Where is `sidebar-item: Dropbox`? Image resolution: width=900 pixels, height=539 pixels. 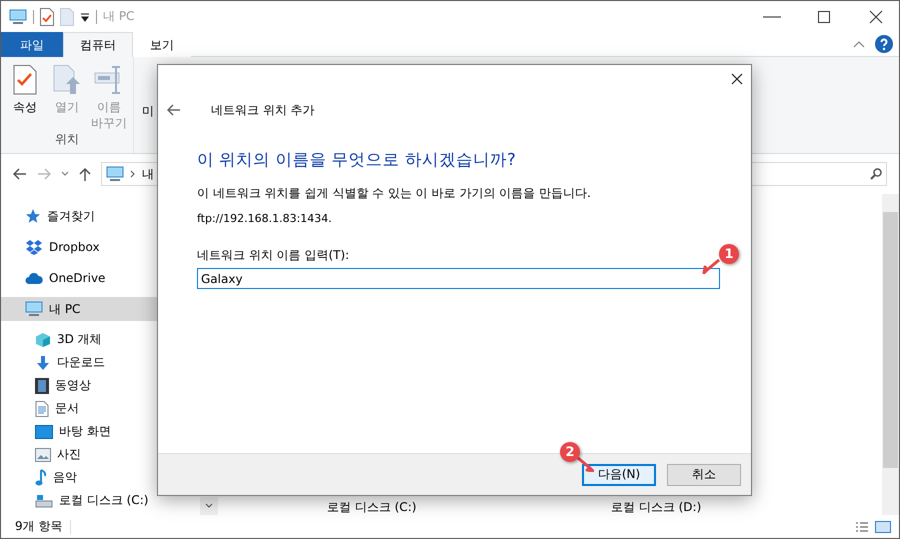
sidebar-item: Dropbox is located at coordinates (79, 247).